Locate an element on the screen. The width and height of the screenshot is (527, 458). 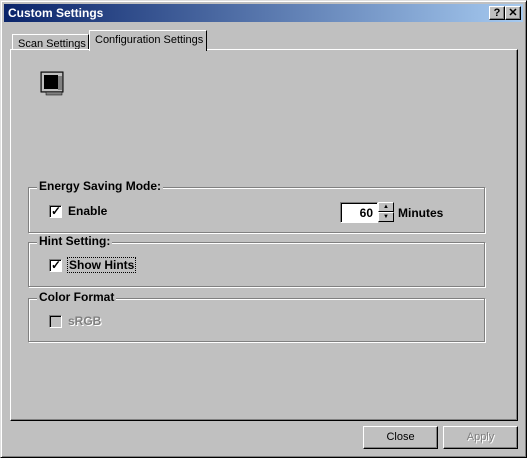
srgb-checkbox: sRGB is located at coordinates (75, 321).